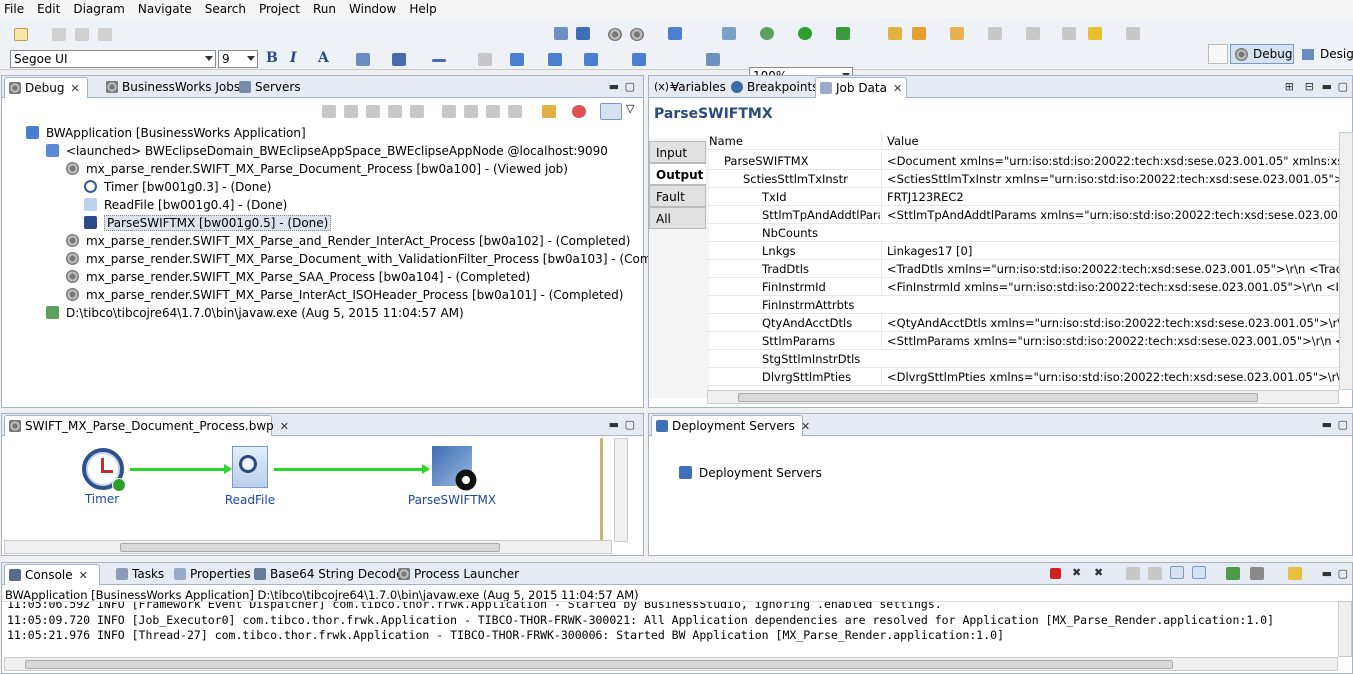 The width and height of the screenshot is (1353, 674). I want to click on show-on-output-icon, so click(1177, 572).